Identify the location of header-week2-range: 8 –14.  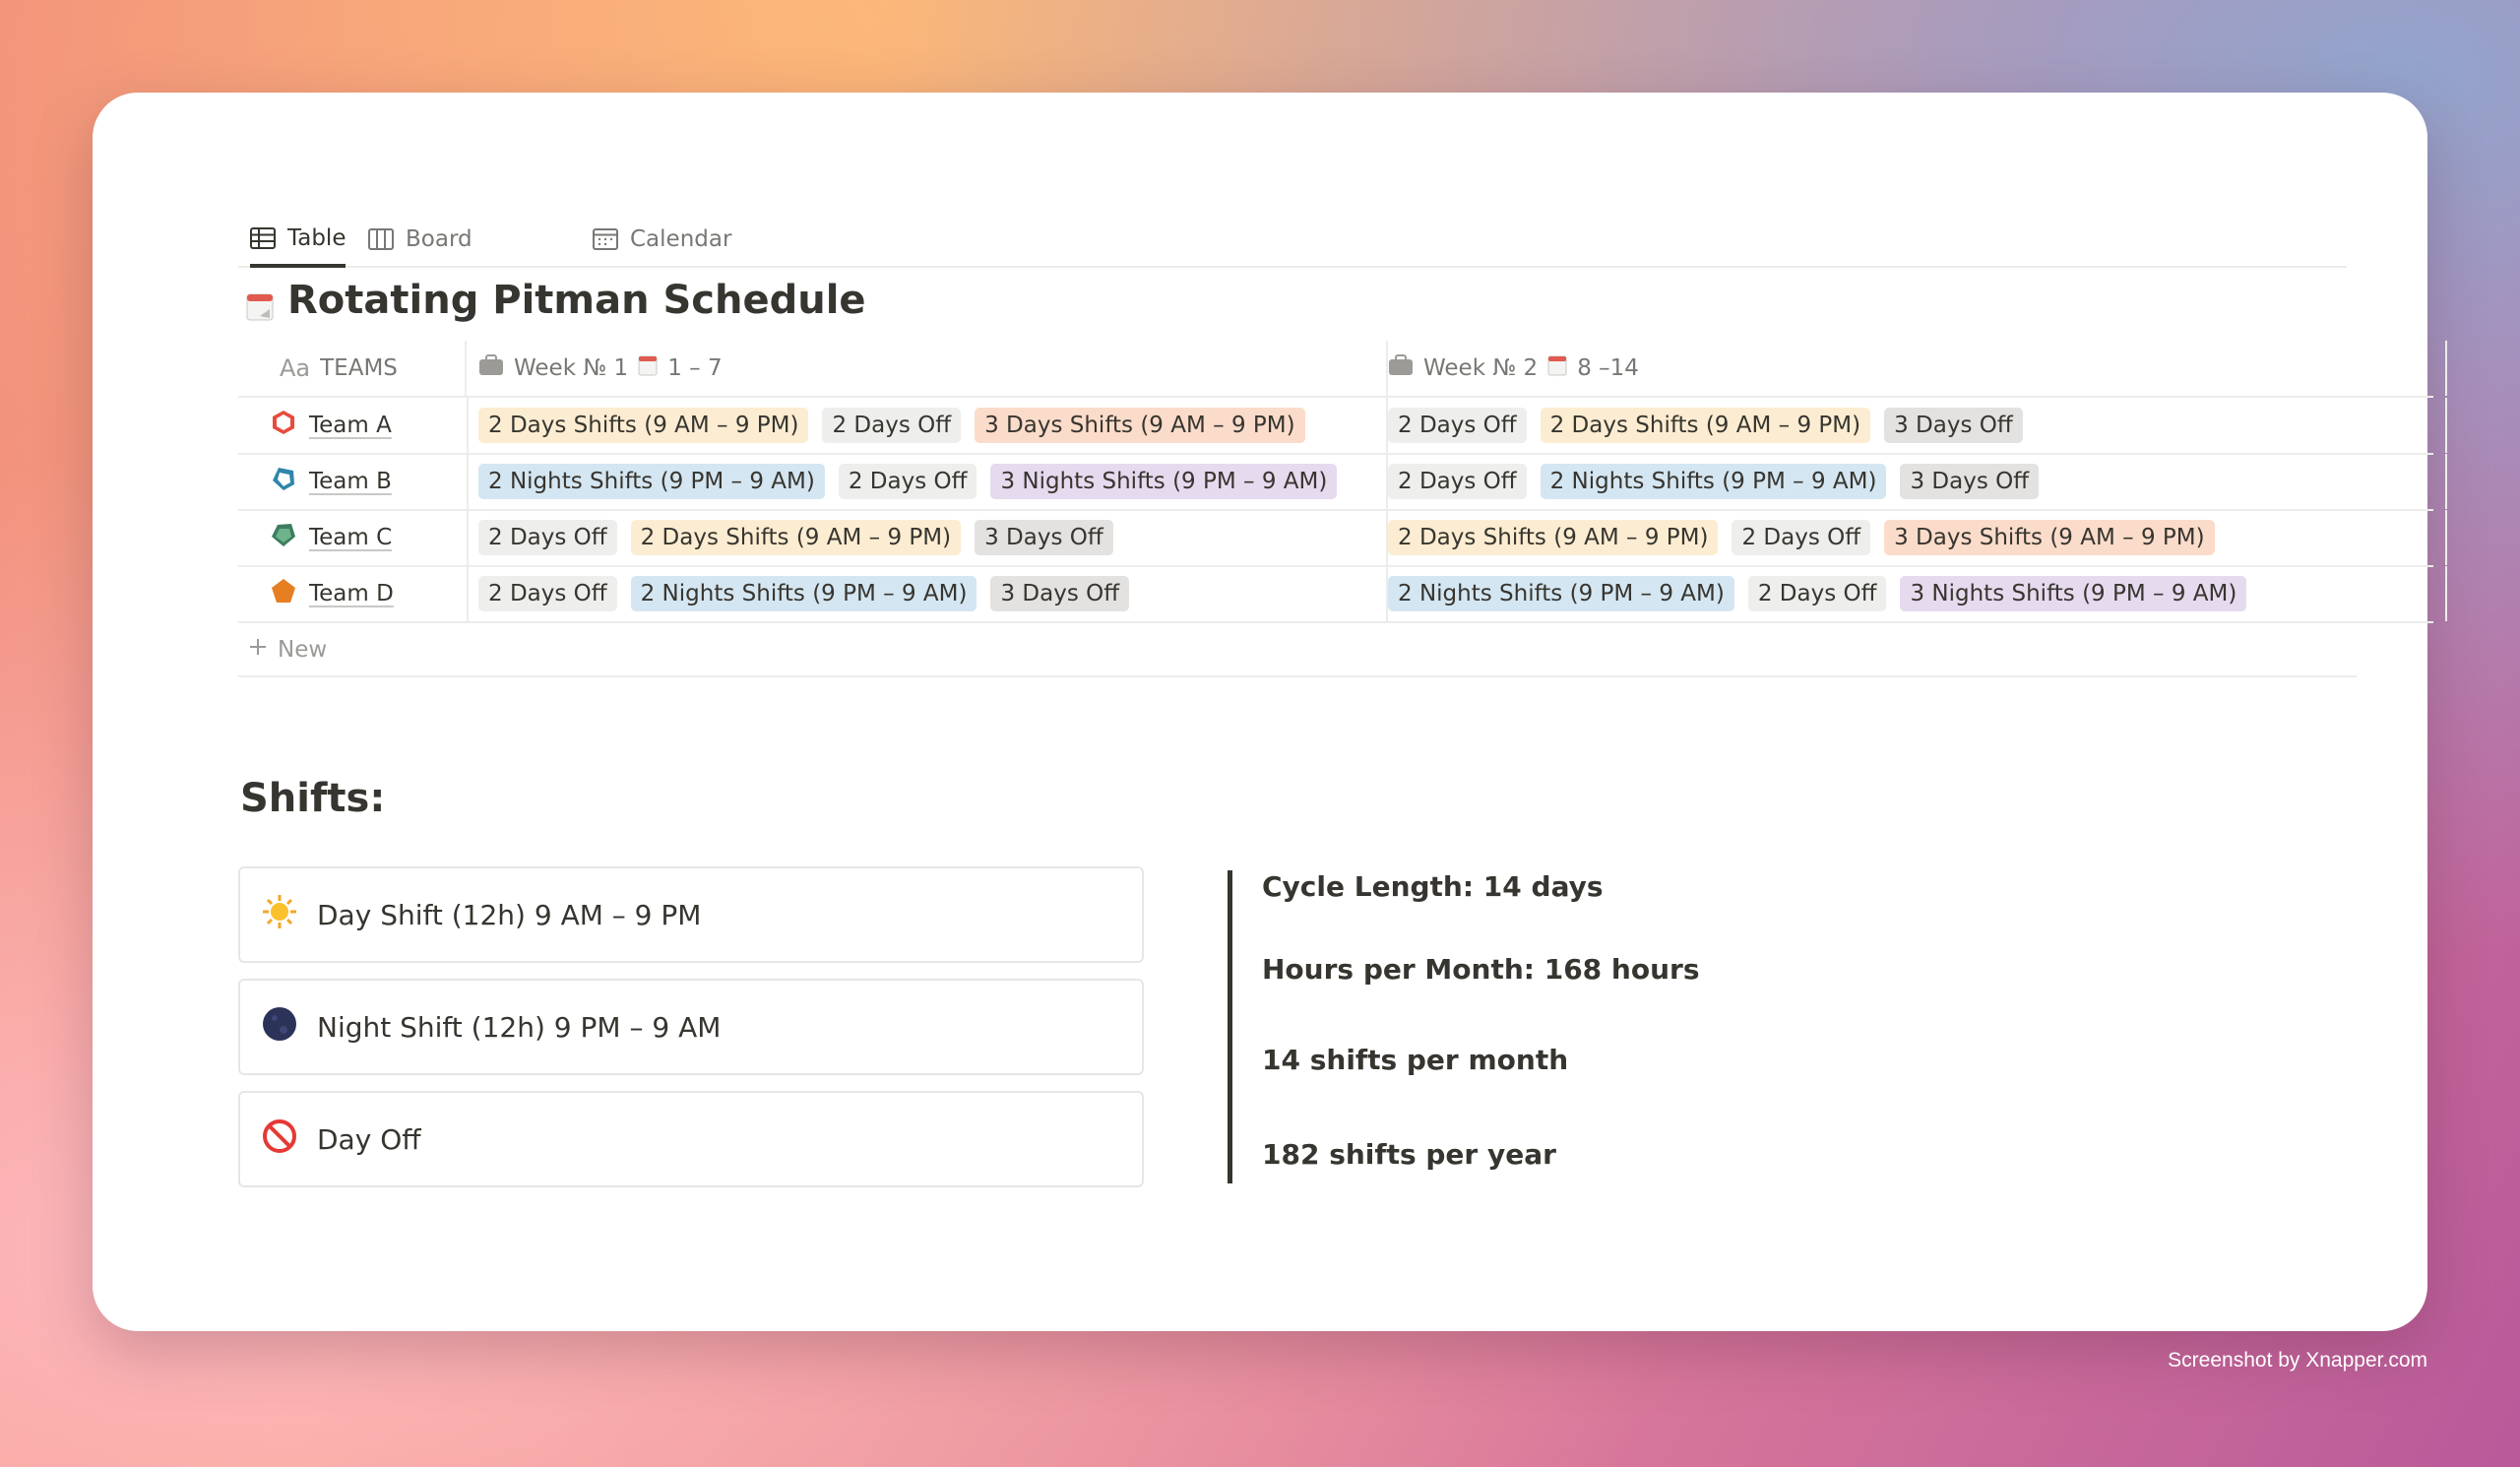
(1608, 368).